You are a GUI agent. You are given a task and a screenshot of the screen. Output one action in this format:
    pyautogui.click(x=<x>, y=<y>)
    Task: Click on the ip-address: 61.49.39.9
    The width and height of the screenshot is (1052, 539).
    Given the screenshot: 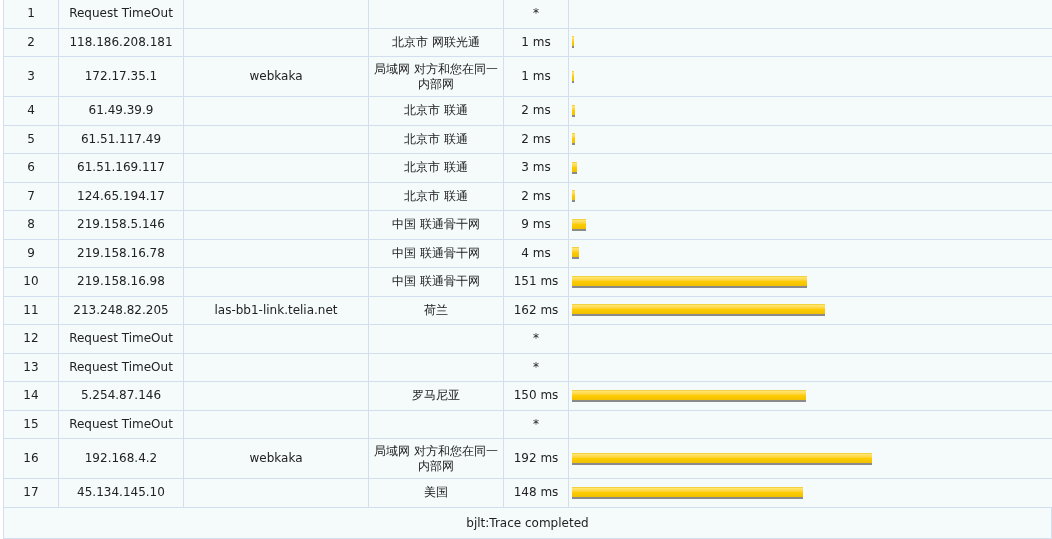 What is the action you would take?
    pyautogui.click(x=121, y=111)
    